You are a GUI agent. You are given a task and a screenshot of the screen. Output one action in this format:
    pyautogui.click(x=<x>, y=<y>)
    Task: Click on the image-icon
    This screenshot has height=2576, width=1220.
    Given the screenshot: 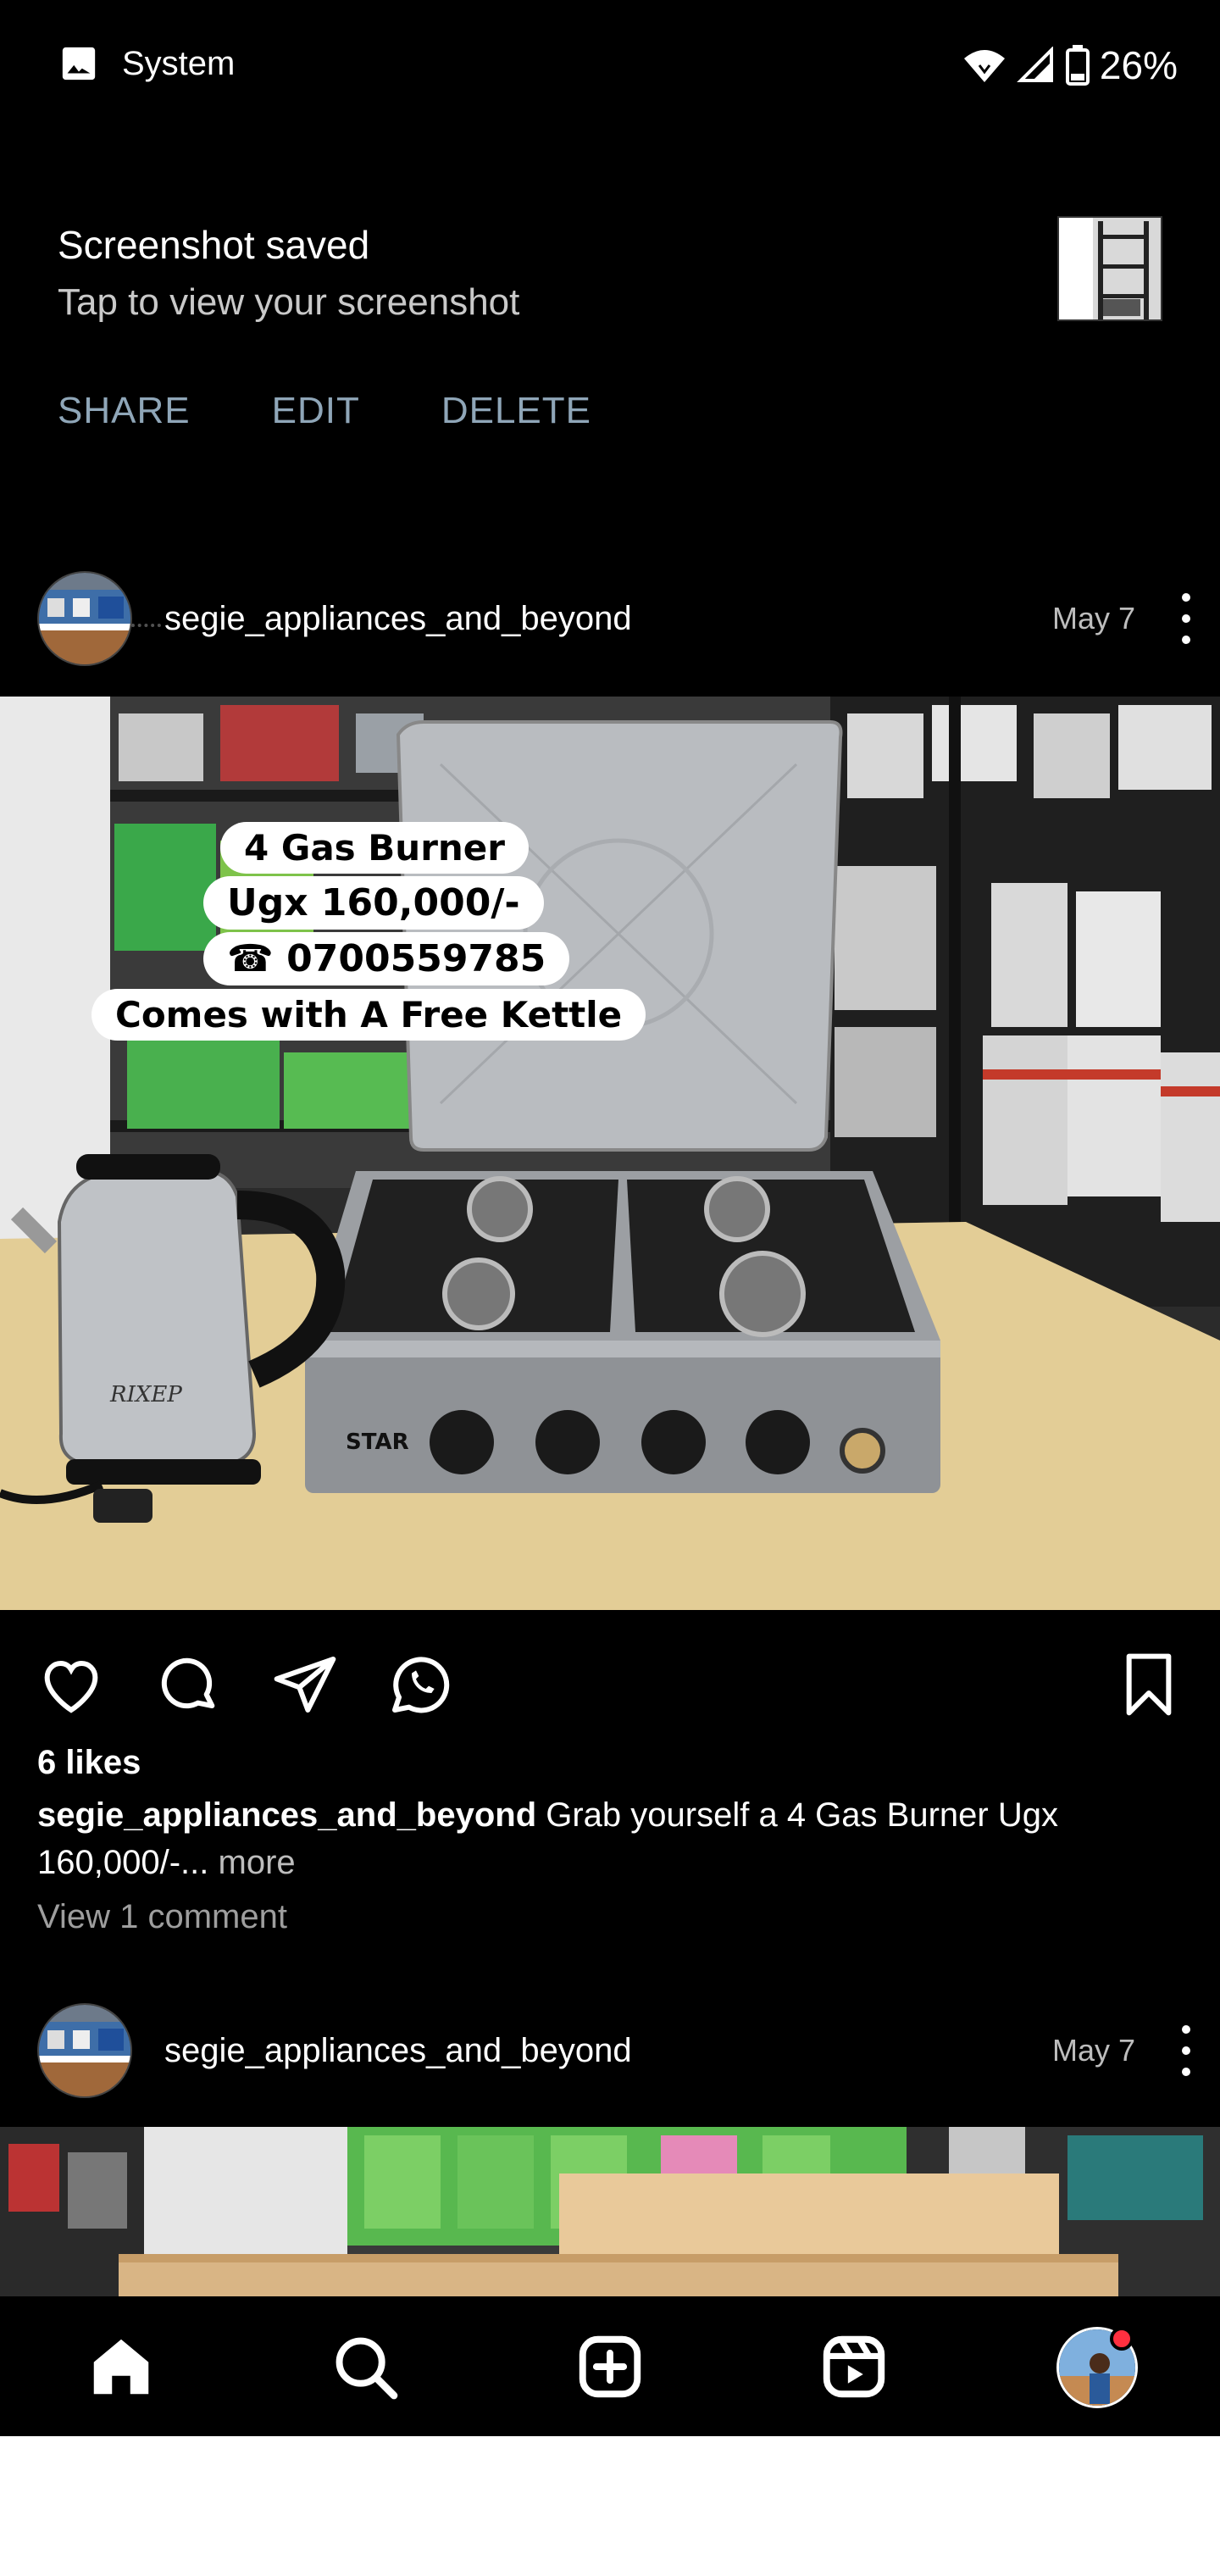 What is the action you would take?
    pyautogui.click(x=79, y=63)
    